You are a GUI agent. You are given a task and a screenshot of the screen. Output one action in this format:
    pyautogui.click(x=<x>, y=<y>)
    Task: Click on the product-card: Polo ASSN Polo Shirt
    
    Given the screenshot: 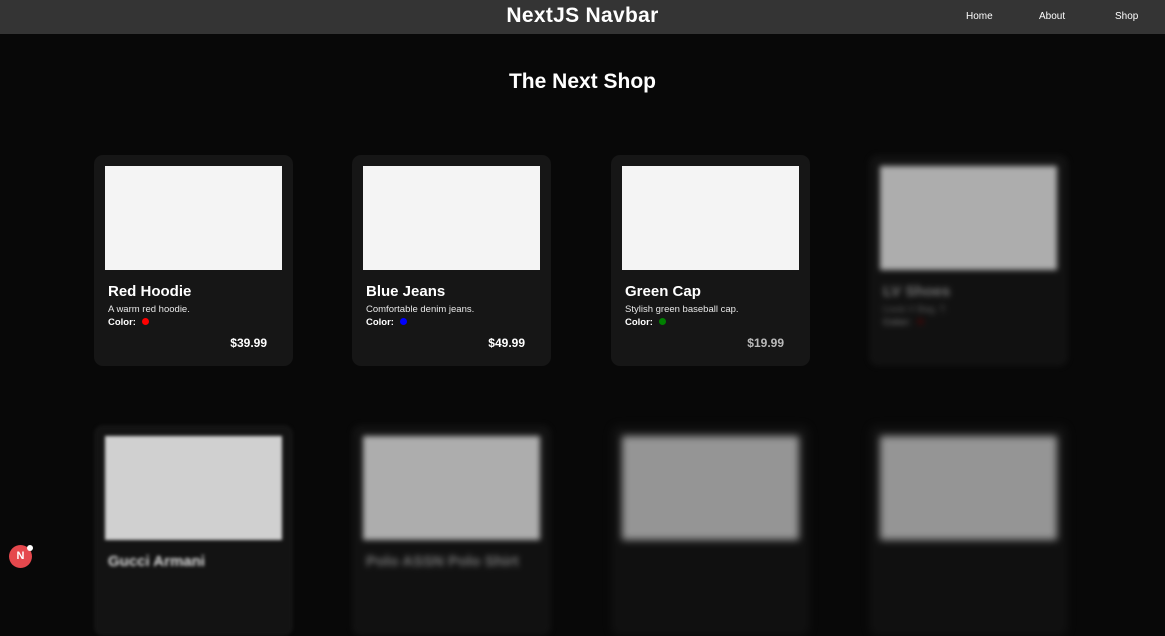 What is the action you would take?
    pyautogui.click(x=451, y=530)
    